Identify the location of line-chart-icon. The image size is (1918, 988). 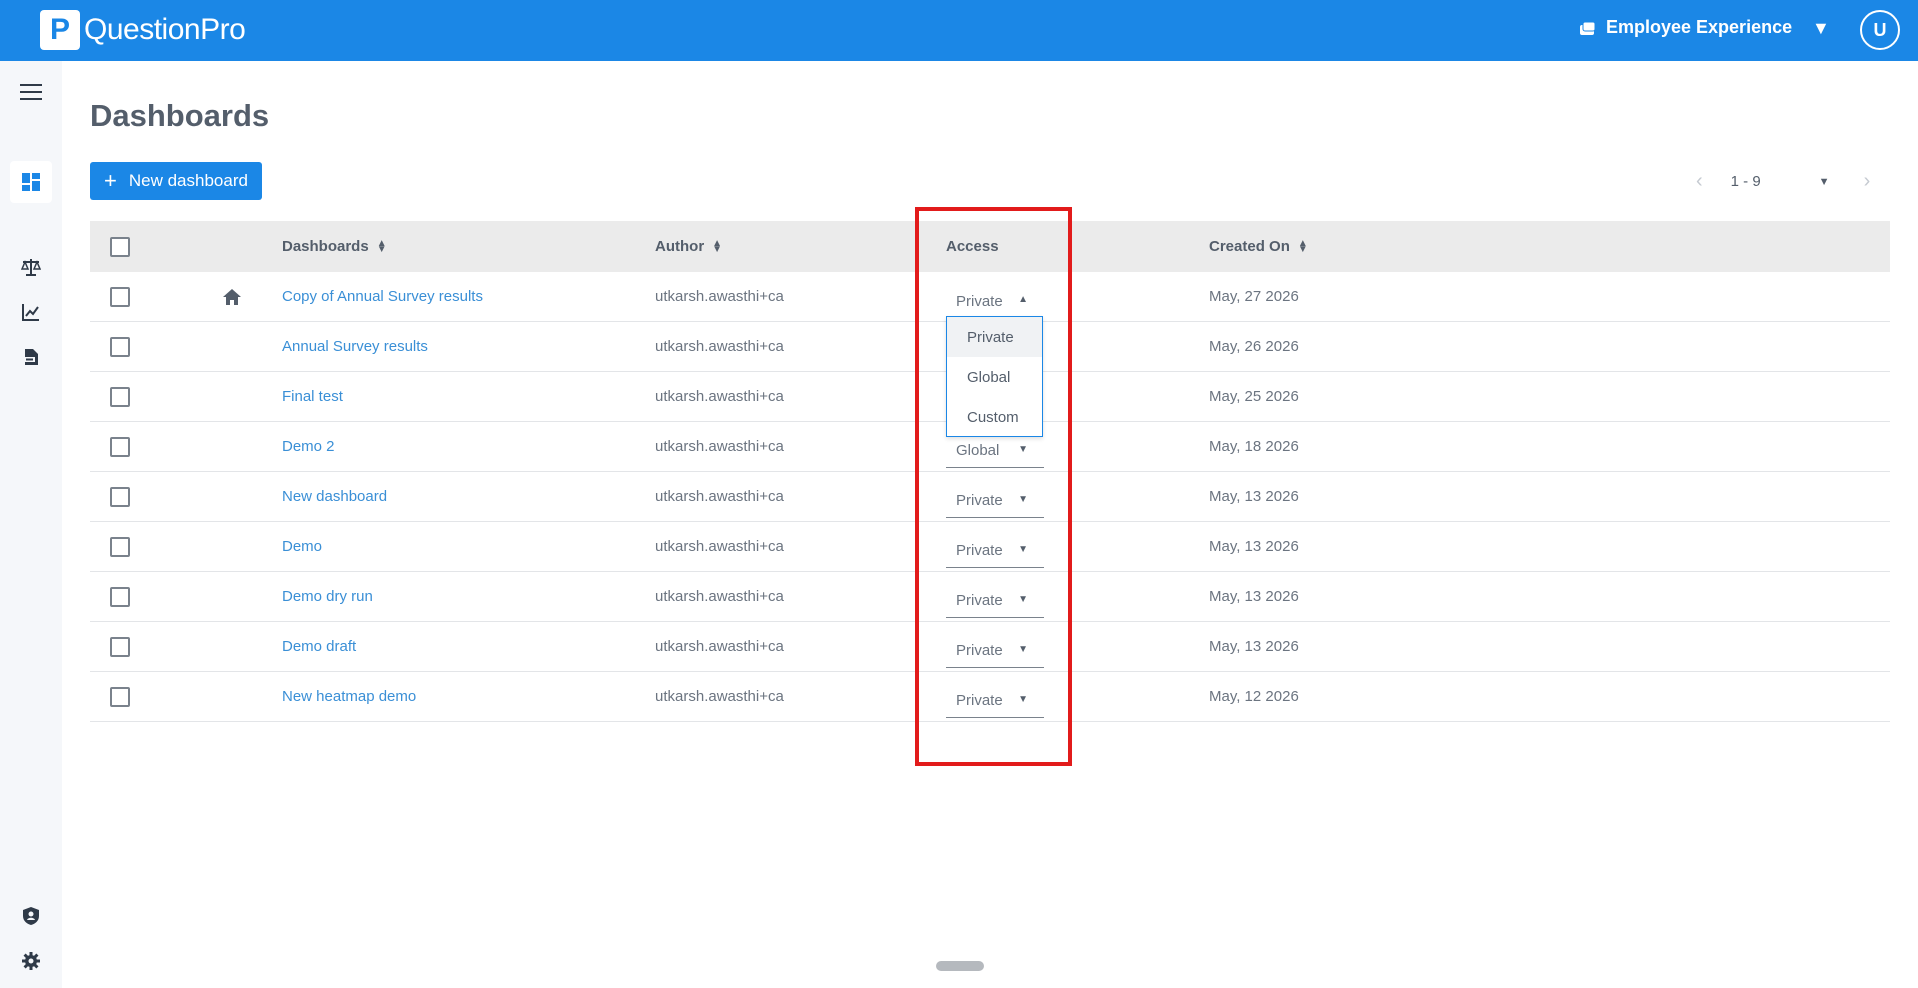
(30, 312).